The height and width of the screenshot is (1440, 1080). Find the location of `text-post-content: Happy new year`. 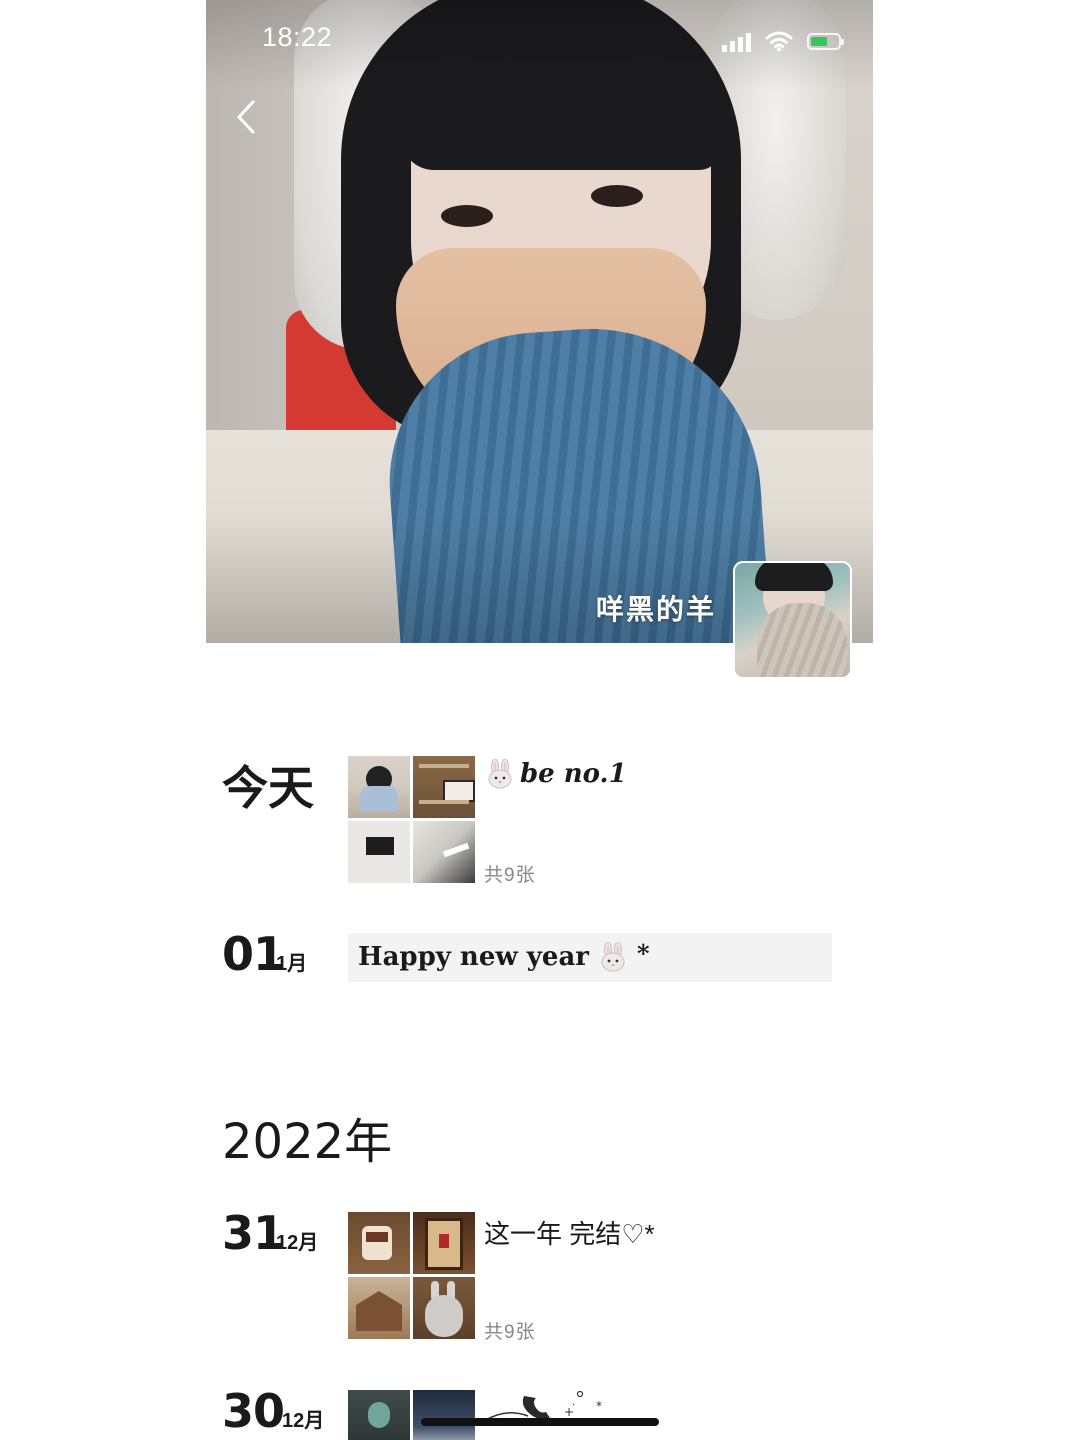

text-post-content: Happy new year is located at coordinates (474, 957).